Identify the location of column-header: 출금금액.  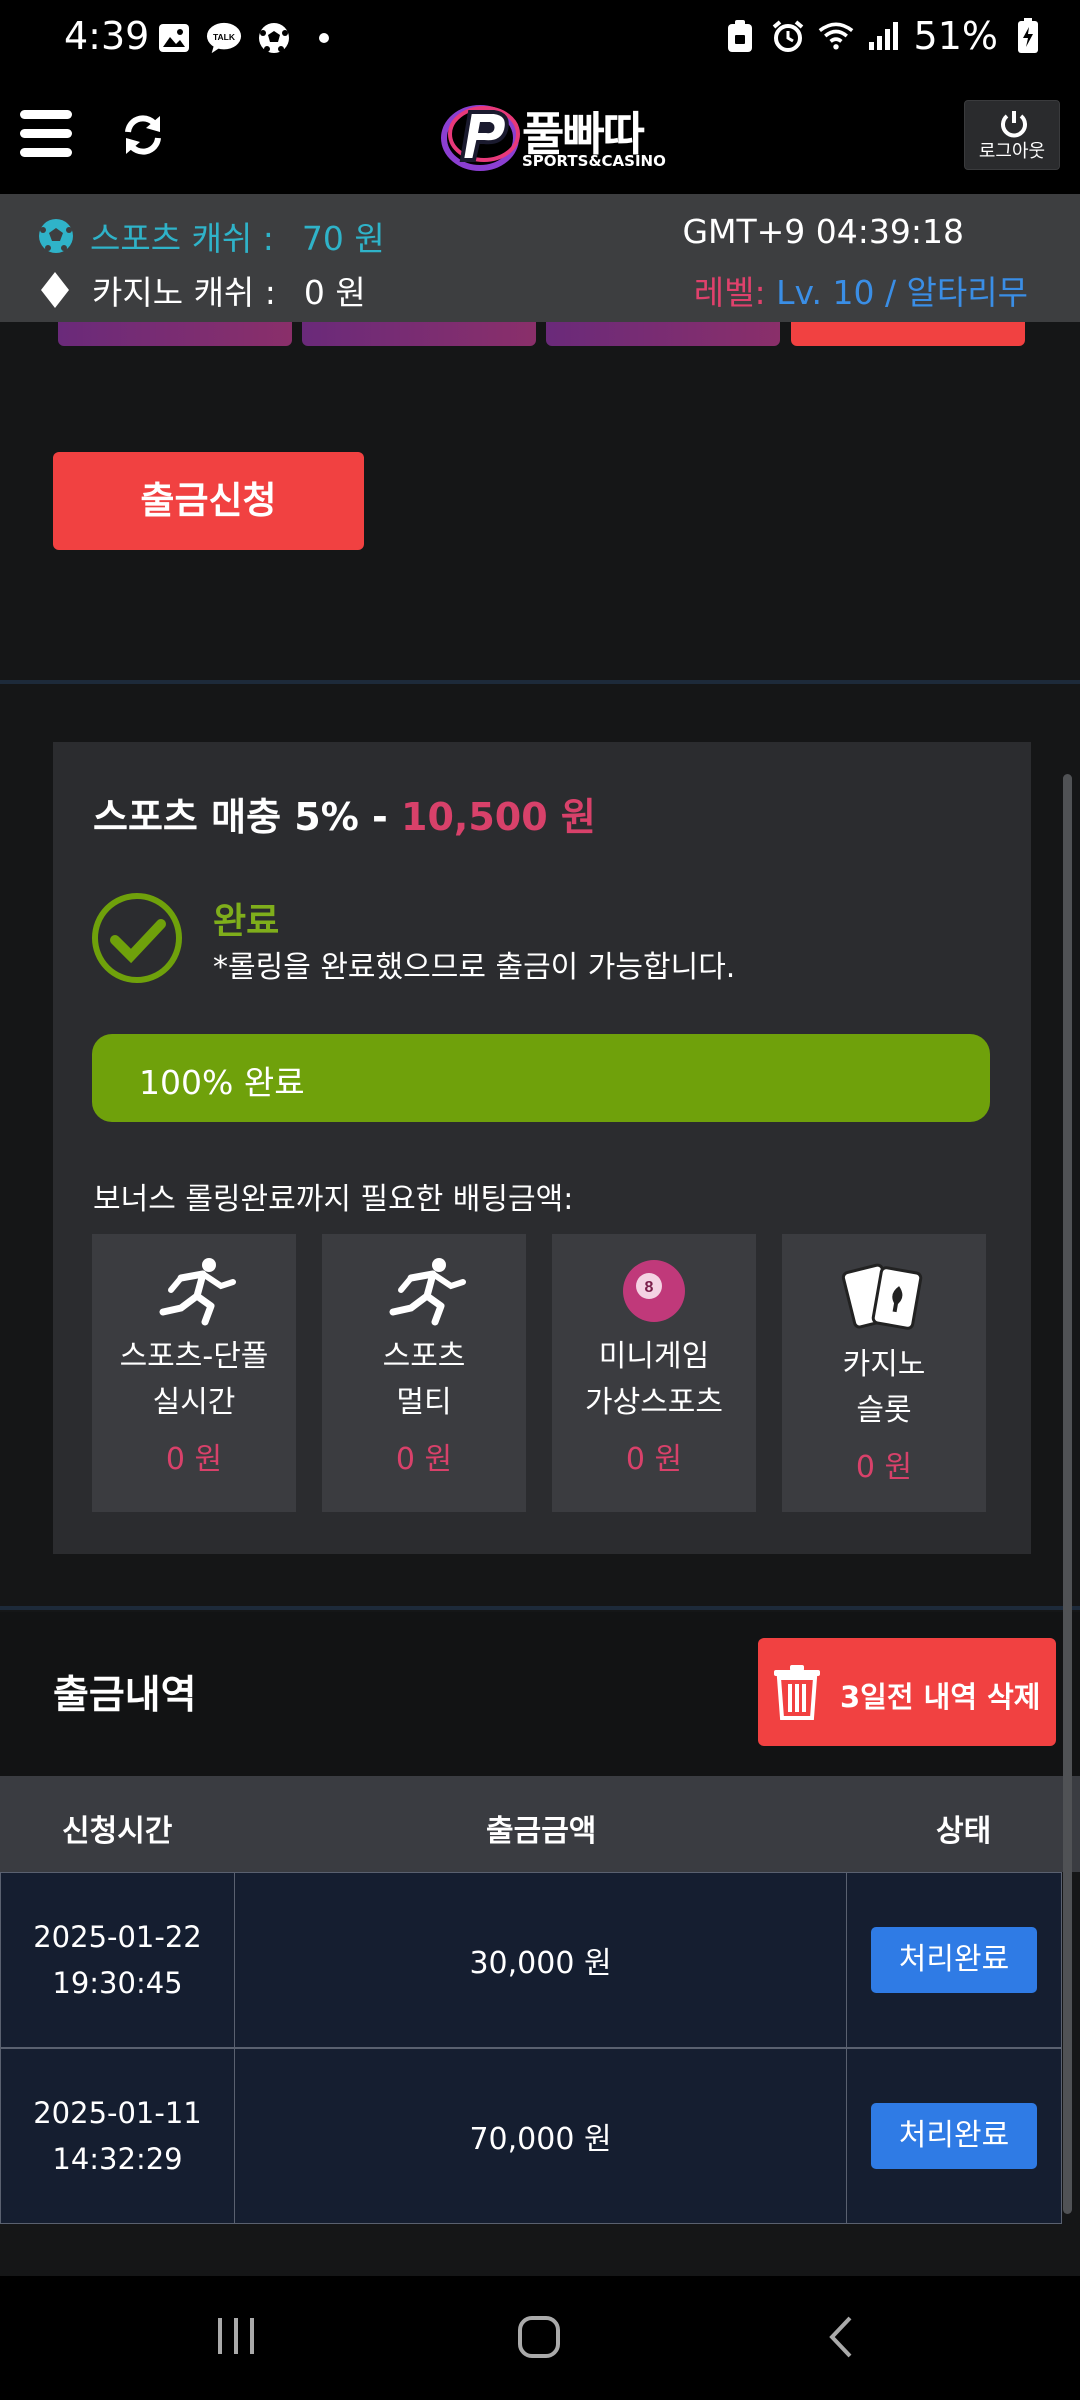
(541, 1831).